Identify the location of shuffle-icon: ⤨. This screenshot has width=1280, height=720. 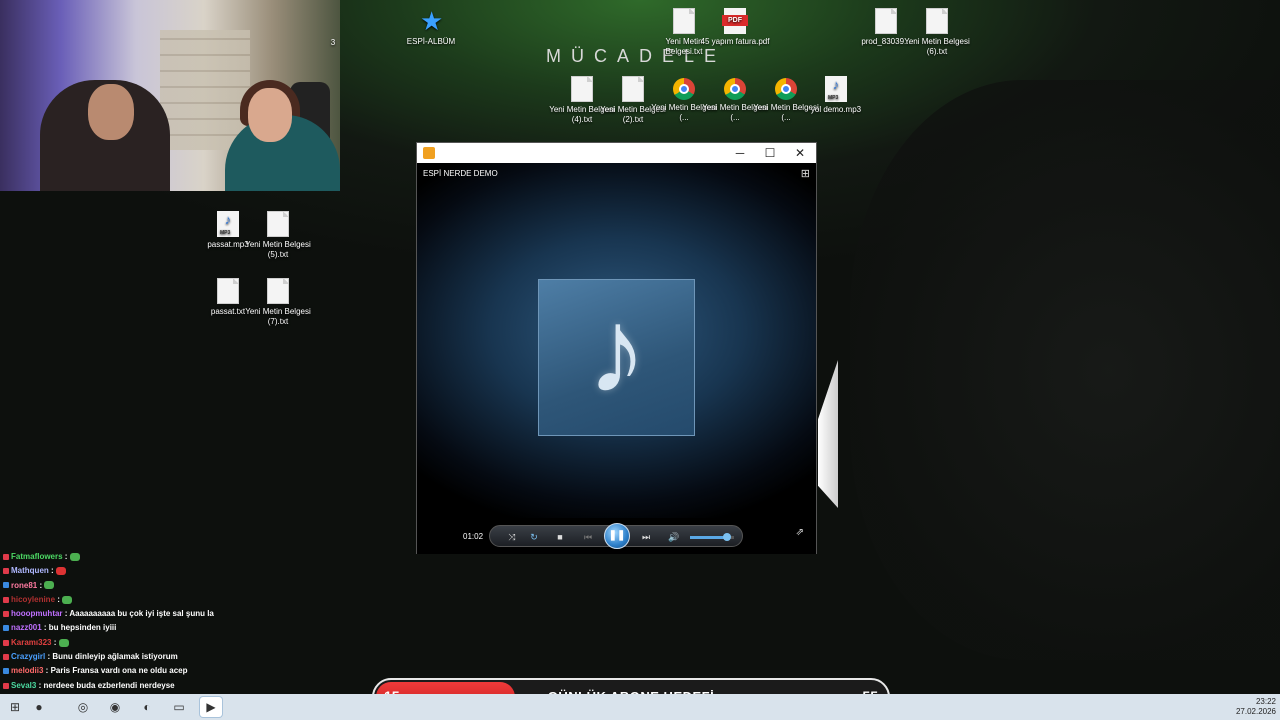
(512, 537).